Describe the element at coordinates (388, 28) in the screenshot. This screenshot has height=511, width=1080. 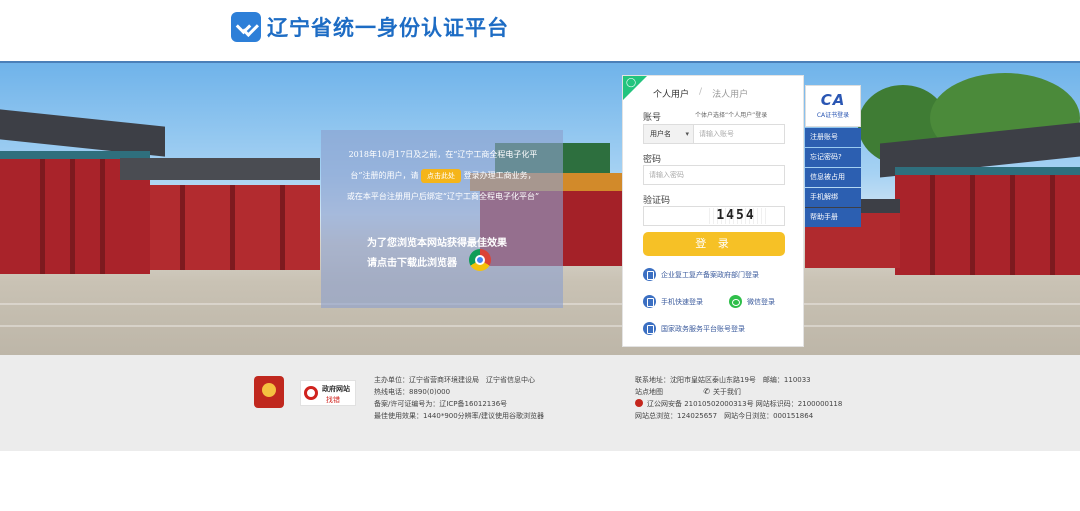
I see `site-title: 辽宁省统一身份认证平台` at that location.